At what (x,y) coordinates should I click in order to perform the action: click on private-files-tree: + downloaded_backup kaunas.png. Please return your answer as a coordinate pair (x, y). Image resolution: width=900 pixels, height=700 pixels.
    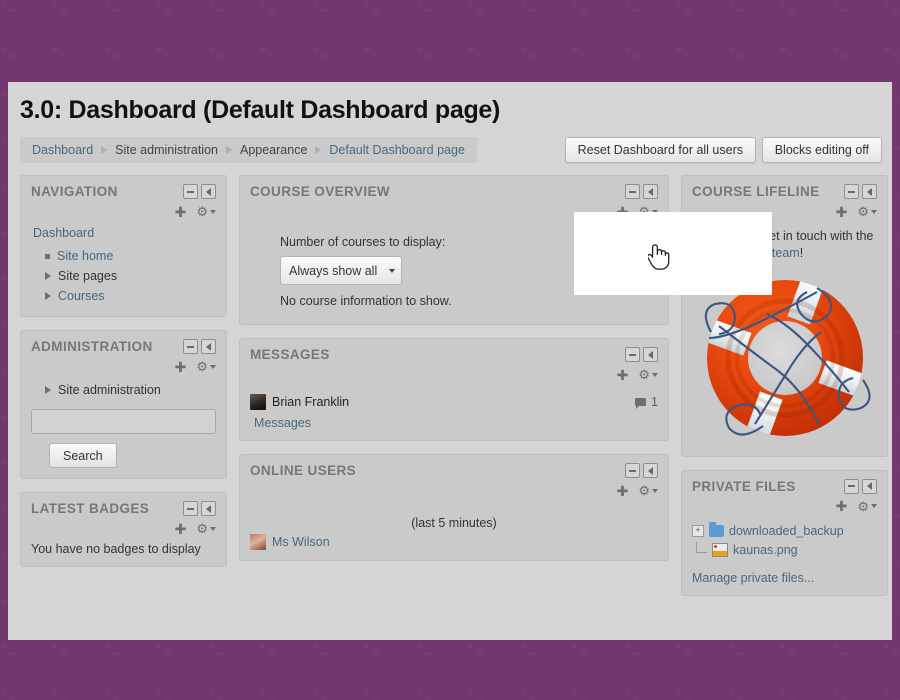
    Looking at the image, I should click on (784, 540).